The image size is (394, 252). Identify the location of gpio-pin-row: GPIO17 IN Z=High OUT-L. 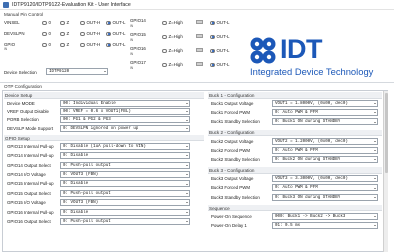
(185, 65).